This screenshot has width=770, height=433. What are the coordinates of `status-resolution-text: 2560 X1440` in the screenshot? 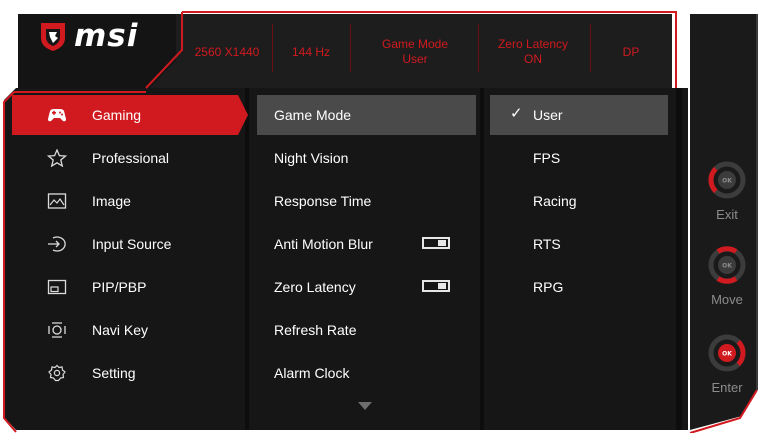 It's located at (227, 51).